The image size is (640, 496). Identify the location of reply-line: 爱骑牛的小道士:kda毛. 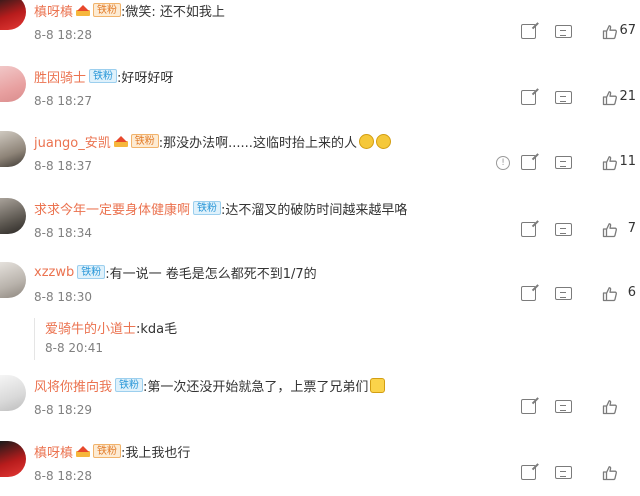
(111, 327).